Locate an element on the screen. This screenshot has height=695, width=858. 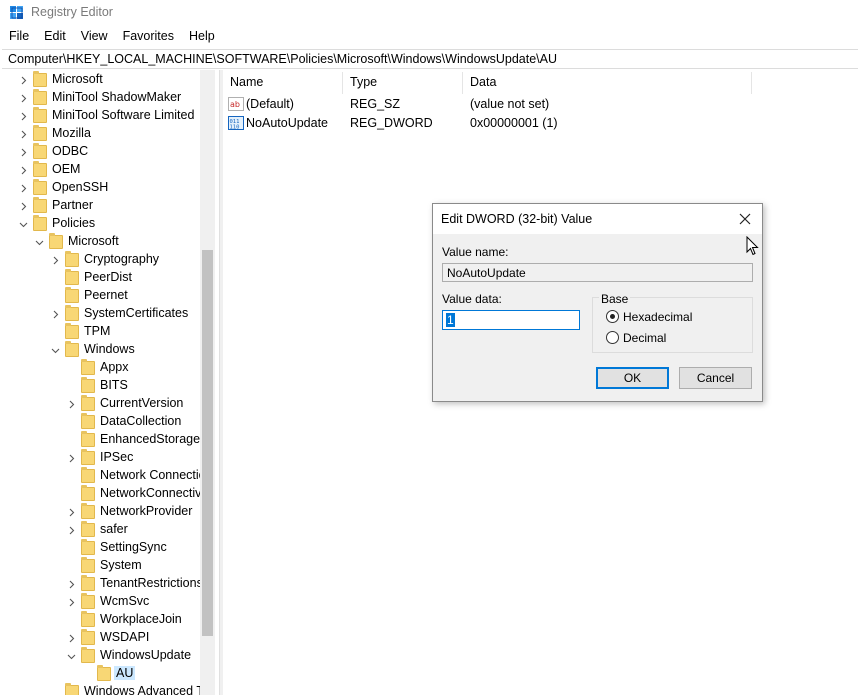
tree-item: WcmSvc is located at coordinates (107, 602).